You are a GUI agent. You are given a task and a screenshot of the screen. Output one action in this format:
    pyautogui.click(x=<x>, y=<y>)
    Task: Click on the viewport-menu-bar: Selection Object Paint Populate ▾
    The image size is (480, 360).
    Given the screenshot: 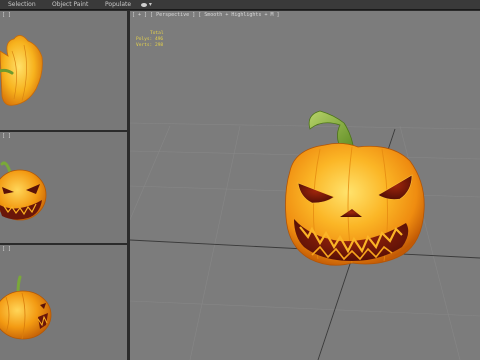 What is the action you would take?
    pyautogui.click(x=240, y=5)
    